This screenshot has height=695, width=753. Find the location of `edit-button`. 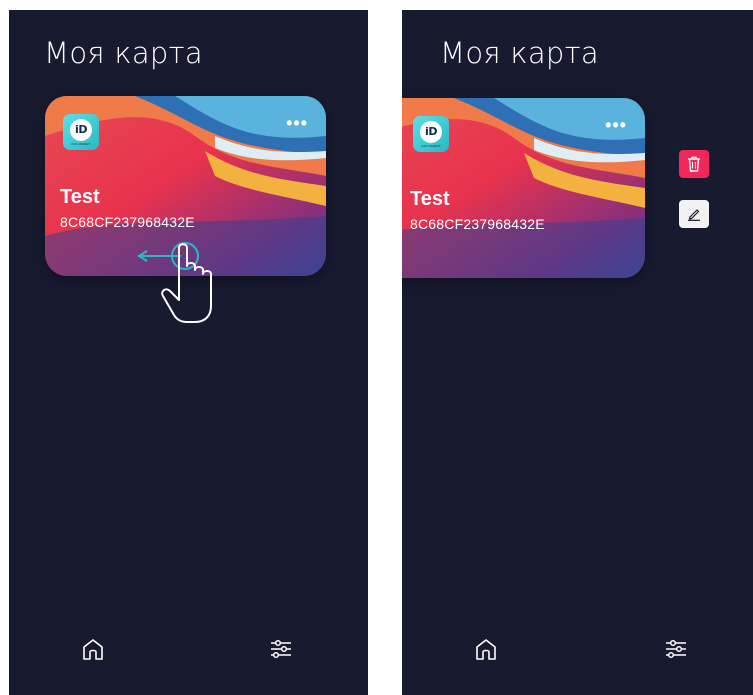

edit-button is located at coordinates (694, 214).